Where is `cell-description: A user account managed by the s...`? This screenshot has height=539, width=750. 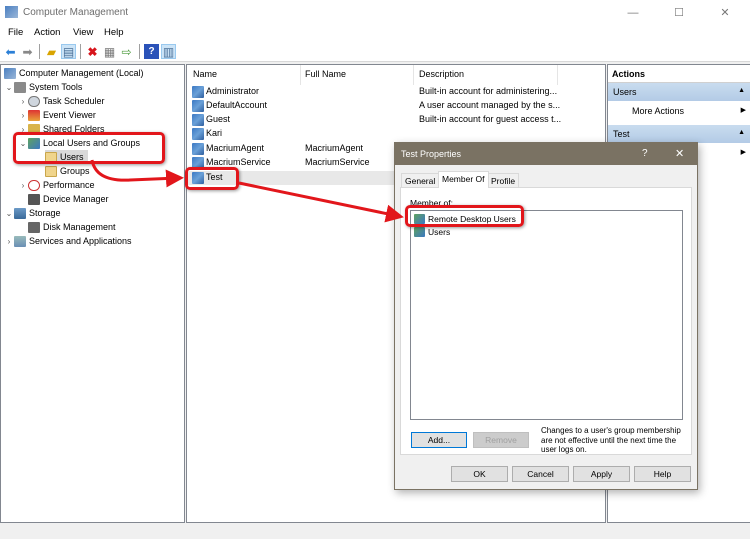 cell-description: A user account managed by the s... is located at coordinates (490, 105).